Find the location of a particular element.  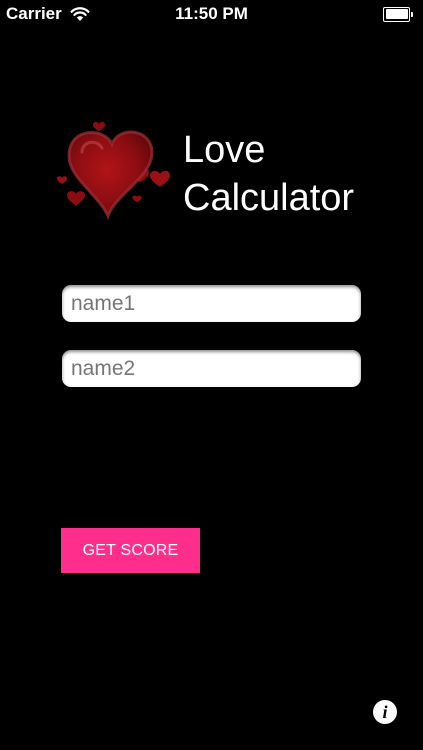

name2-input is located at coordinates (211, 368).